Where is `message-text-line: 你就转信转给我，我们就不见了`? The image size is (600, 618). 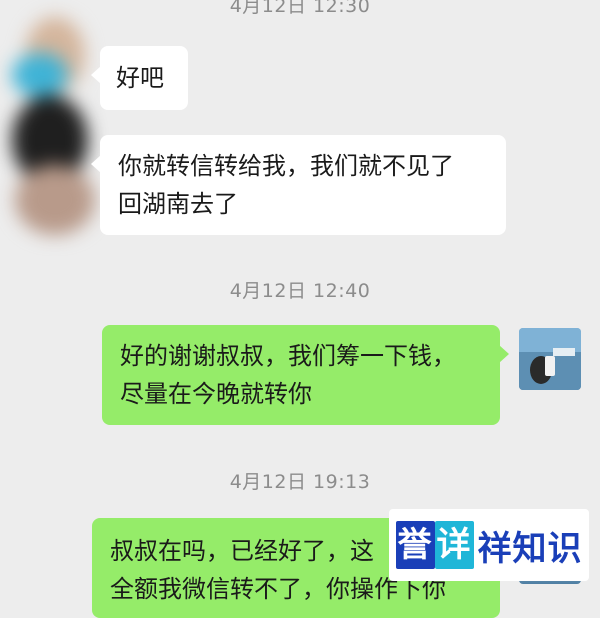
message-text-line: 你就转信转给我，我们就不见了 is located at coordinates (286, 166).